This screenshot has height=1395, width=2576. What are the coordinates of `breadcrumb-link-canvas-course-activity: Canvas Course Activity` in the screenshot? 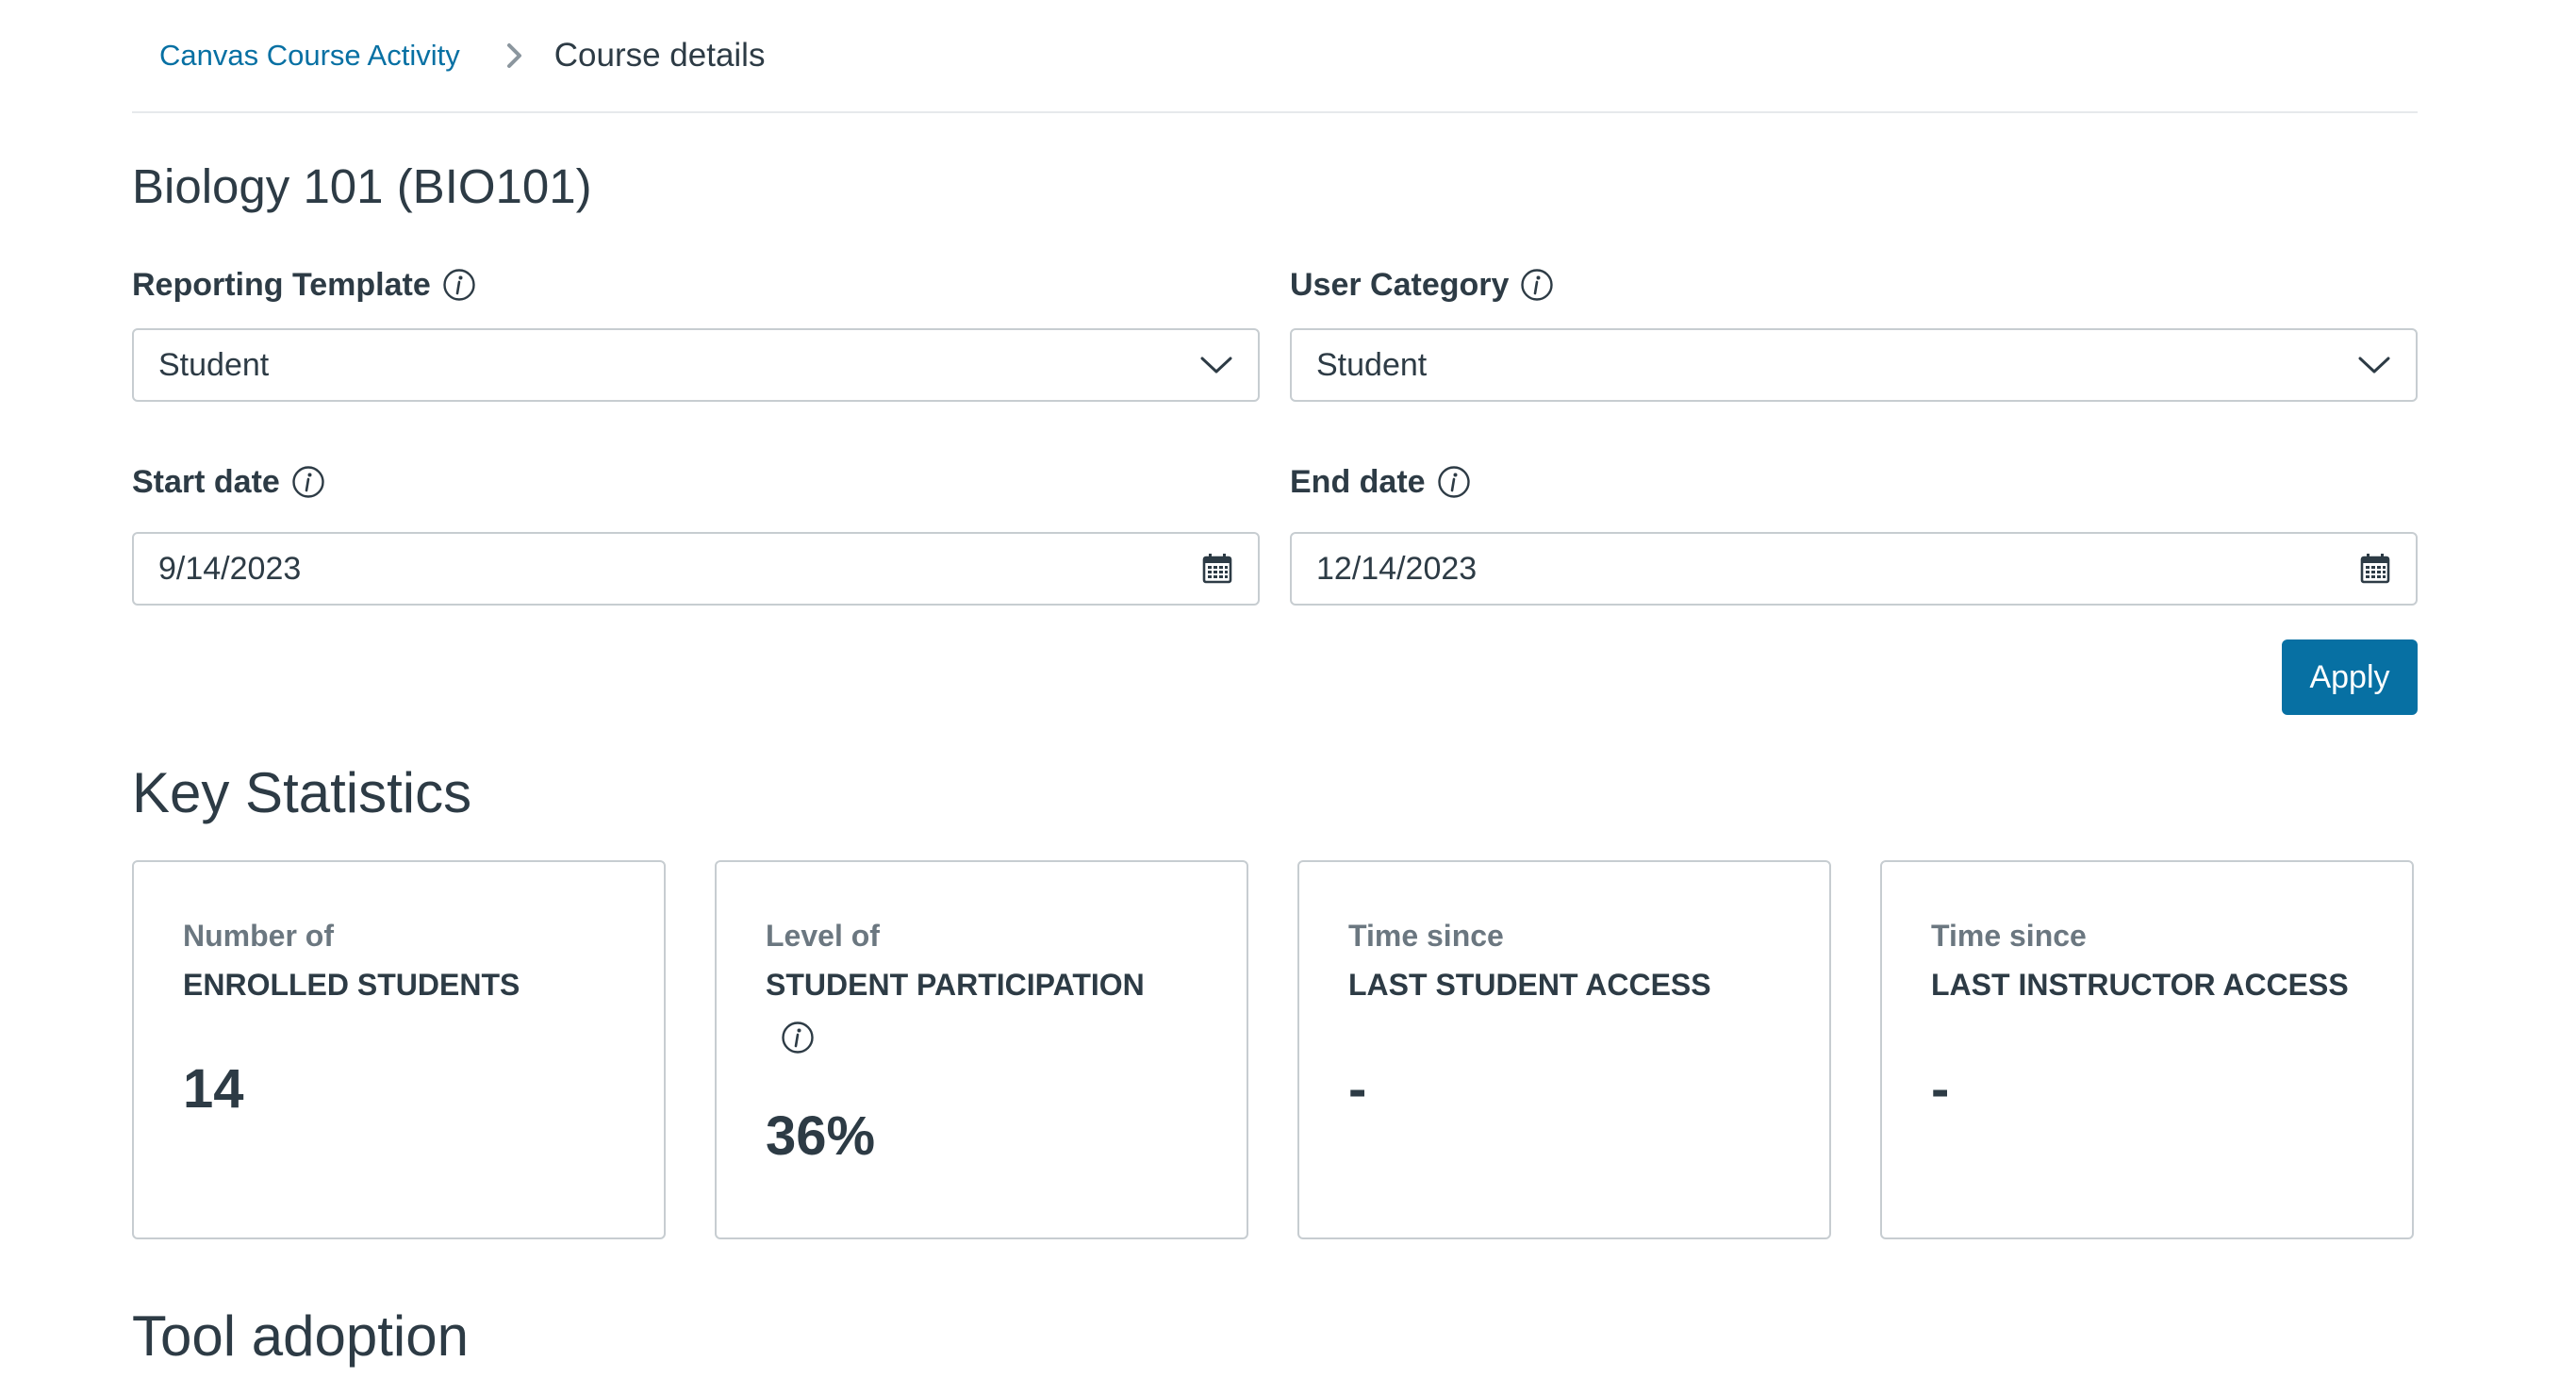 It's located at (309, 56).